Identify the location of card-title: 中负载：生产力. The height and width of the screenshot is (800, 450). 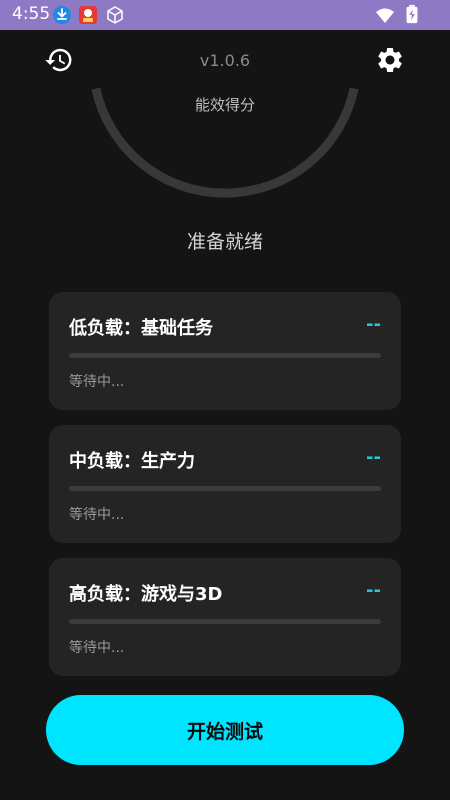
(132, 461).